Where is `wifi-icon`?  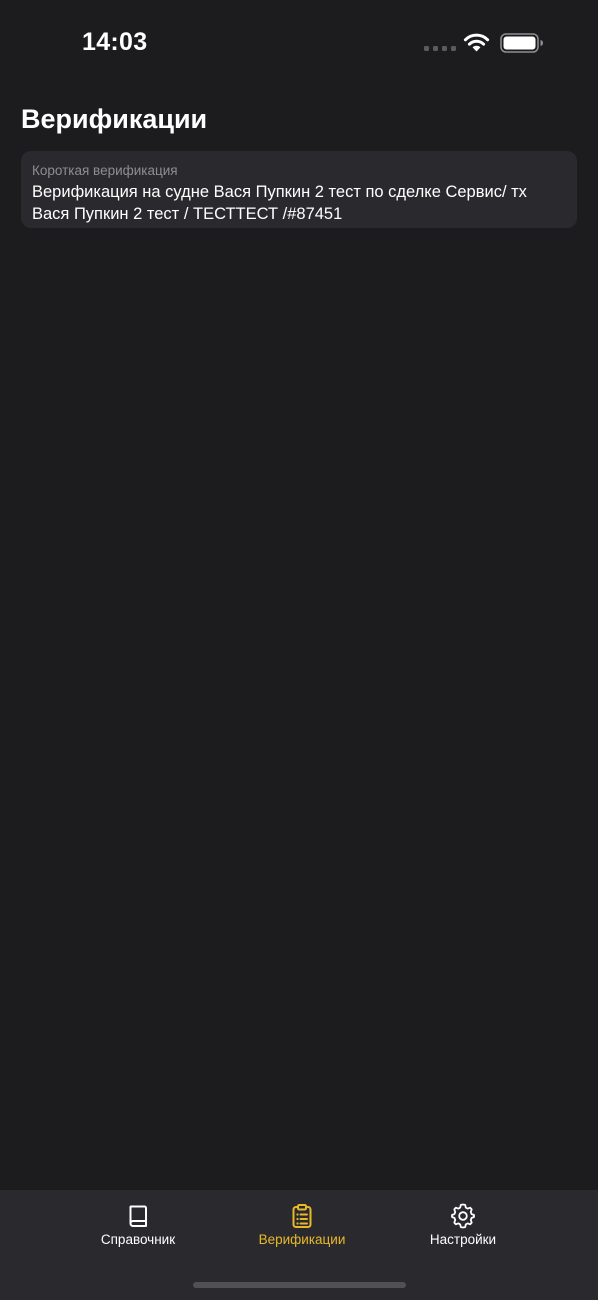 wifi-icon is located at coordinates (476, 42).